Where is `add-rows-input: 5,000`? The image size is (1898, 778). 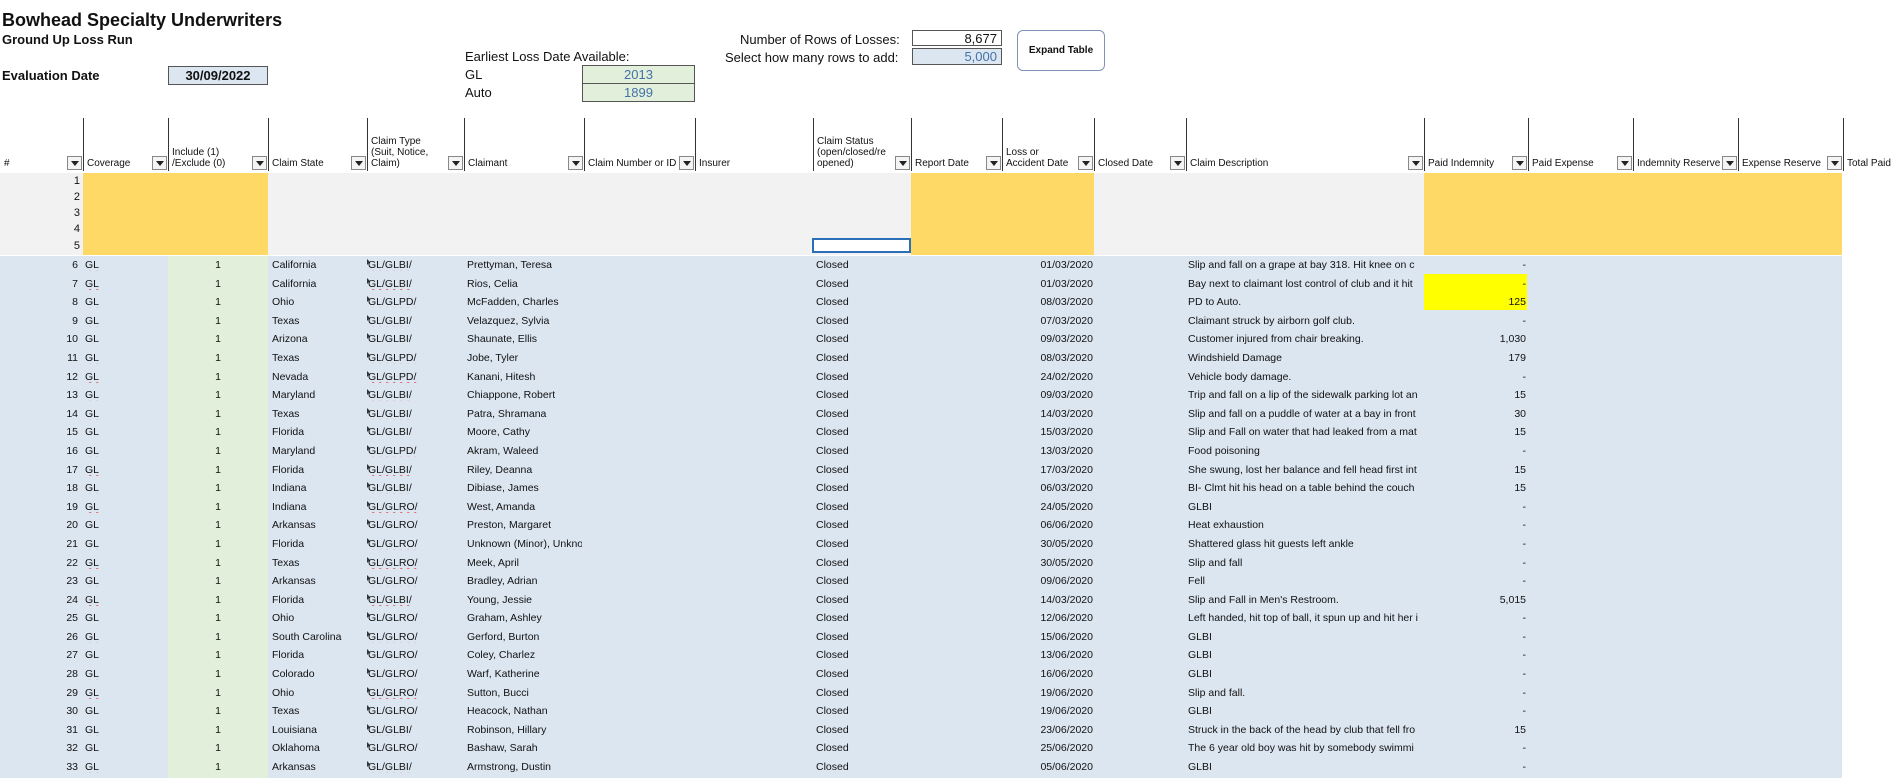
add-rows-input: 5,000 is located at coordinates (957, 56).